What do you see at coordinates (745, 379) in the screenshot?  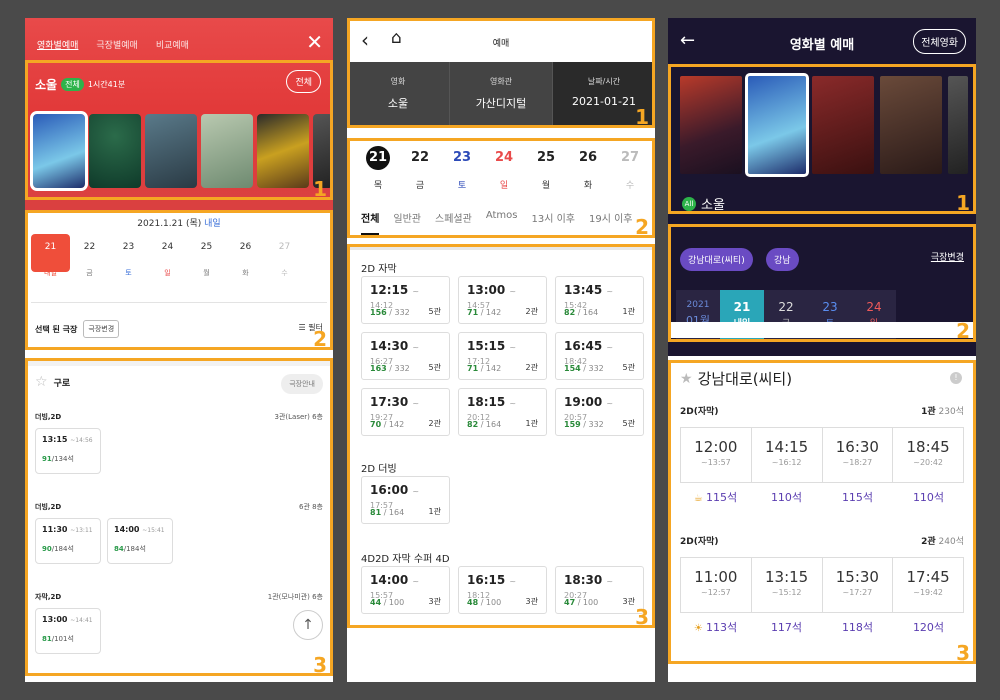 I see `theater-name: 강남대로(씨티)` at bounding box center [745, 379].